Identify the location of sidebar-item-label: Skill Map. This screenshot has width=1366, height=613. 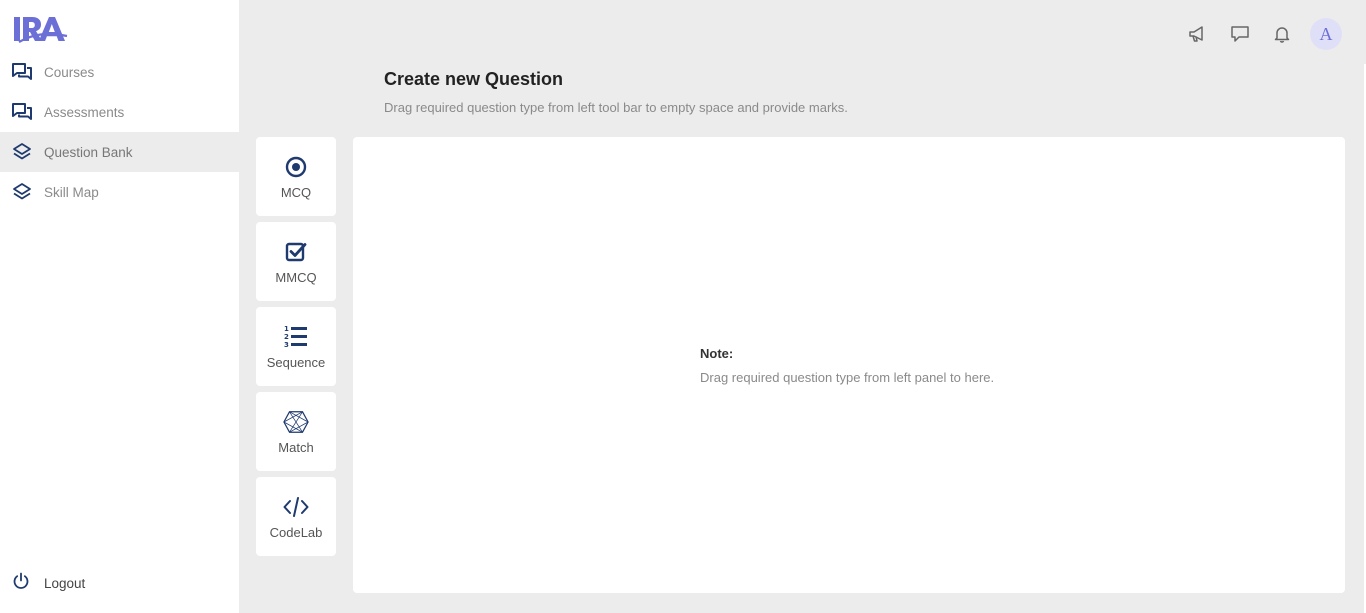
(71, 192).